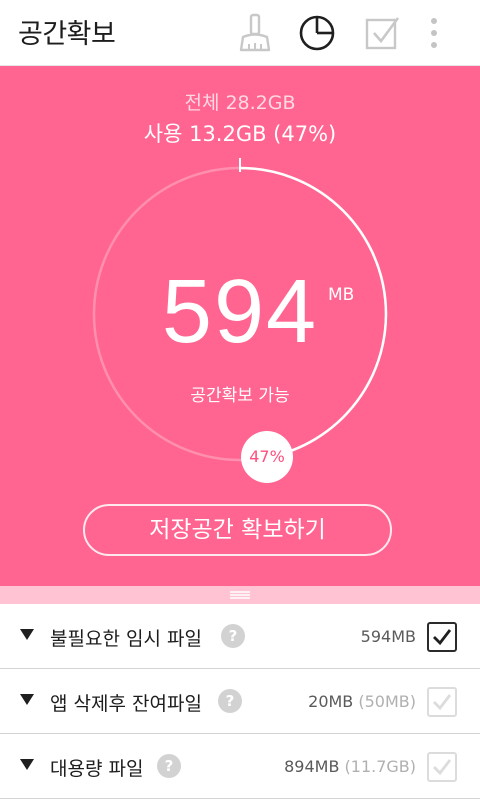 This screenshot has height=800, width=480. What do you see at coordinates (237, 530) in the screenshot?
I see `free-up-storage-button: 저장공간 확보하기` at bounding box center [237, 530].